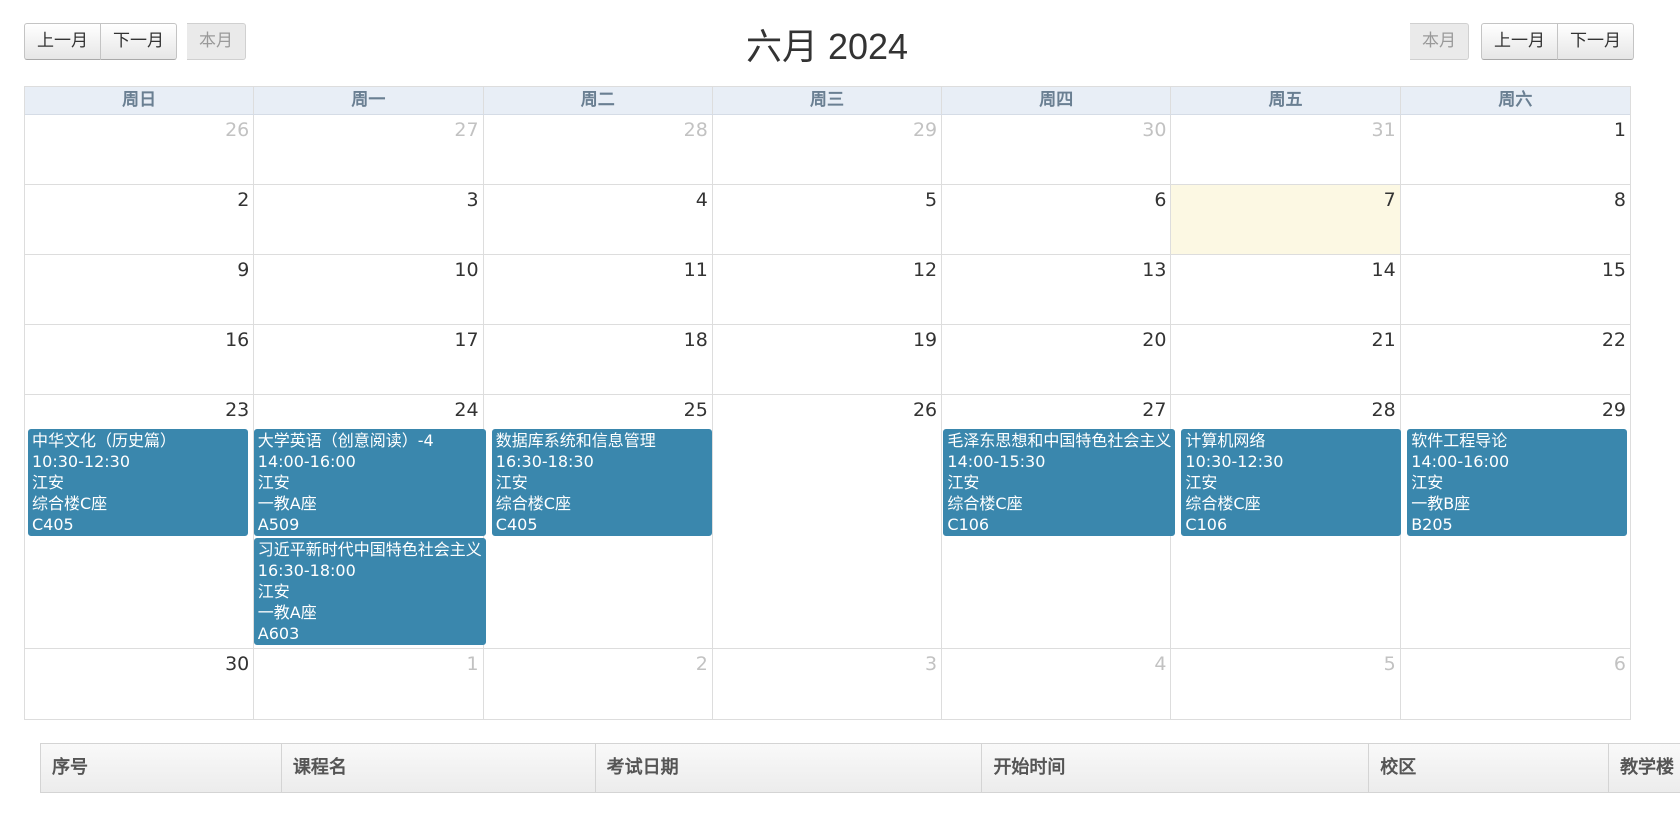 This screenshot has width=1680, height=831. I want to click on event-room: C405, so click(516, 524).